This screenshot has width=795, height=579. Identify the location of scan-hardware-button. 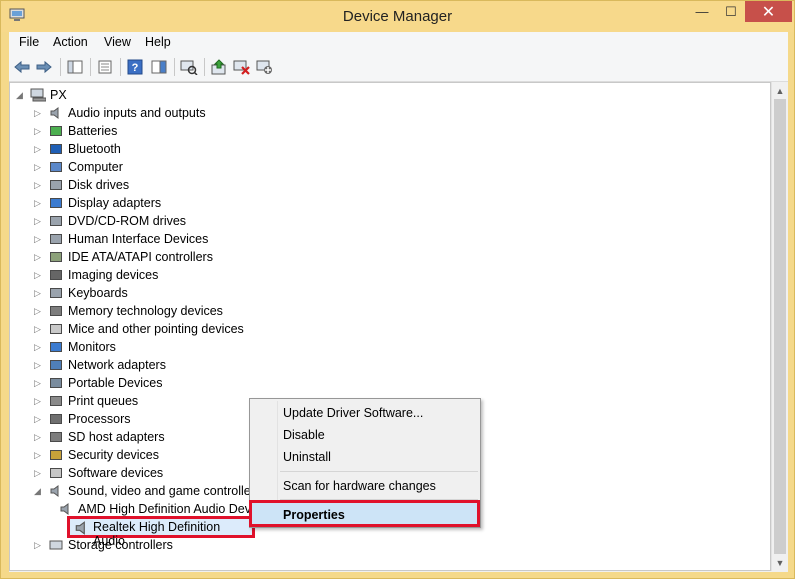
(189, 67).